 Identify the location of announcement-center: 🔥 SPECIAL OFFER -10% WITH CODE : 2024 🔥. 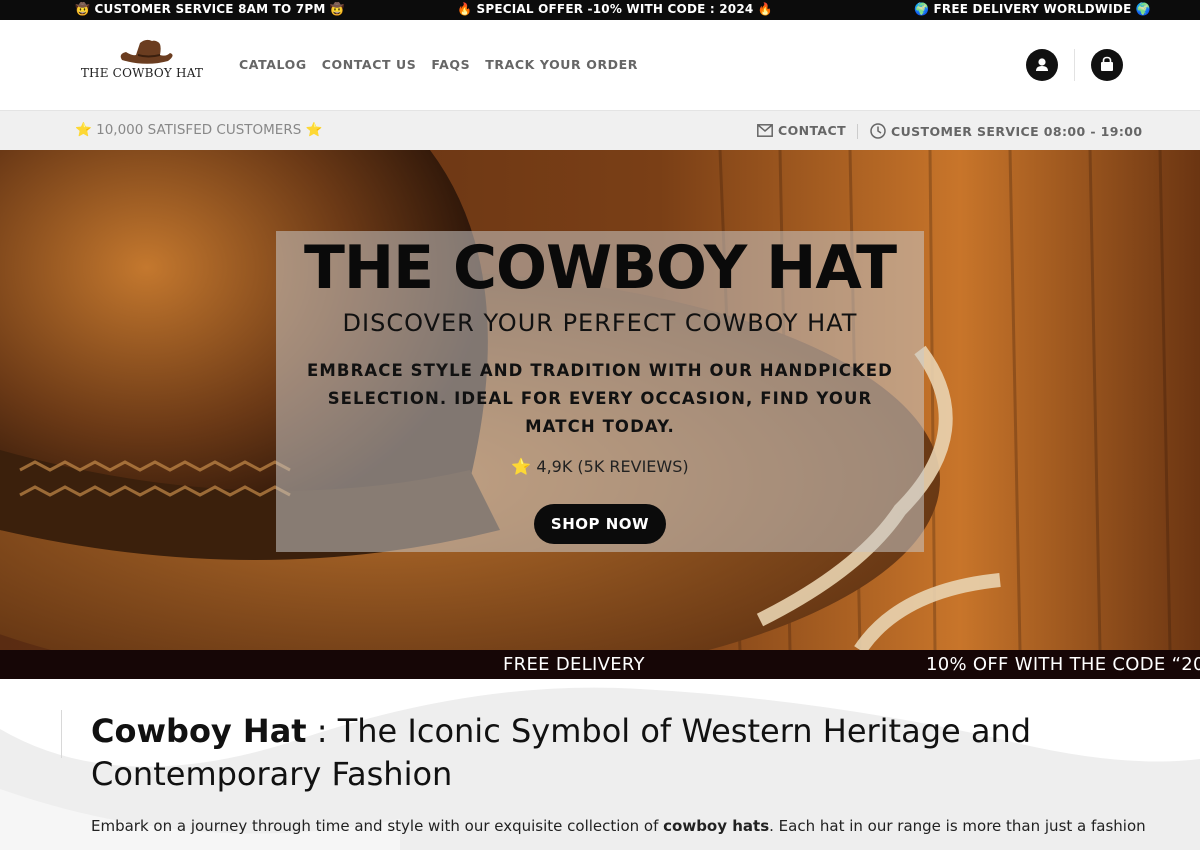
(615, 9).